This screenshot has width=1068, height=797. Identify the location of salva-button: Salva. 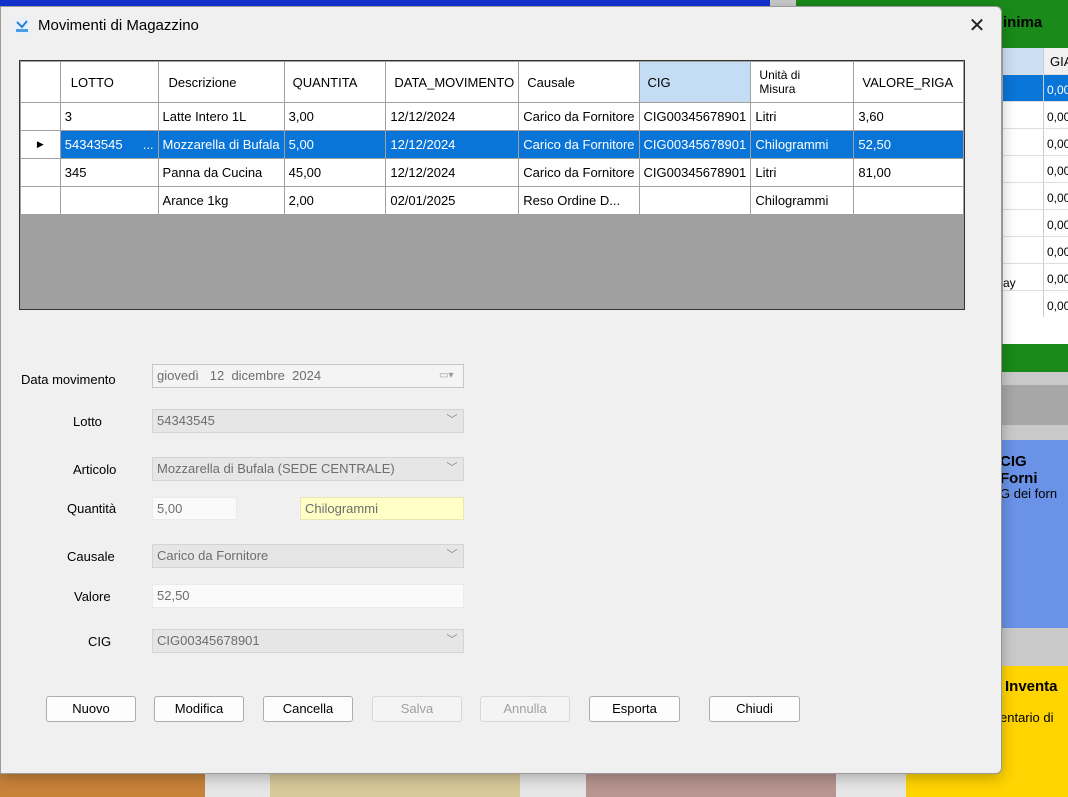
(417, 709).